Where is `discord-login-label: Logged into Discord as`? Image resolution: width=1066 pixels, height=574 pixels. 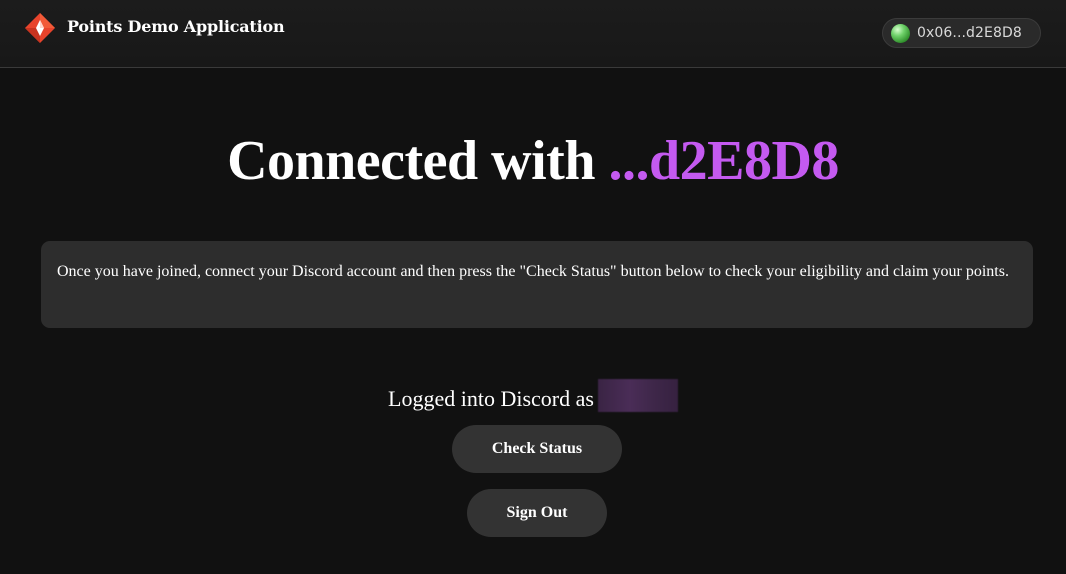 discord-login-label: Logged into Discord as is located at coordinates (491, 398).